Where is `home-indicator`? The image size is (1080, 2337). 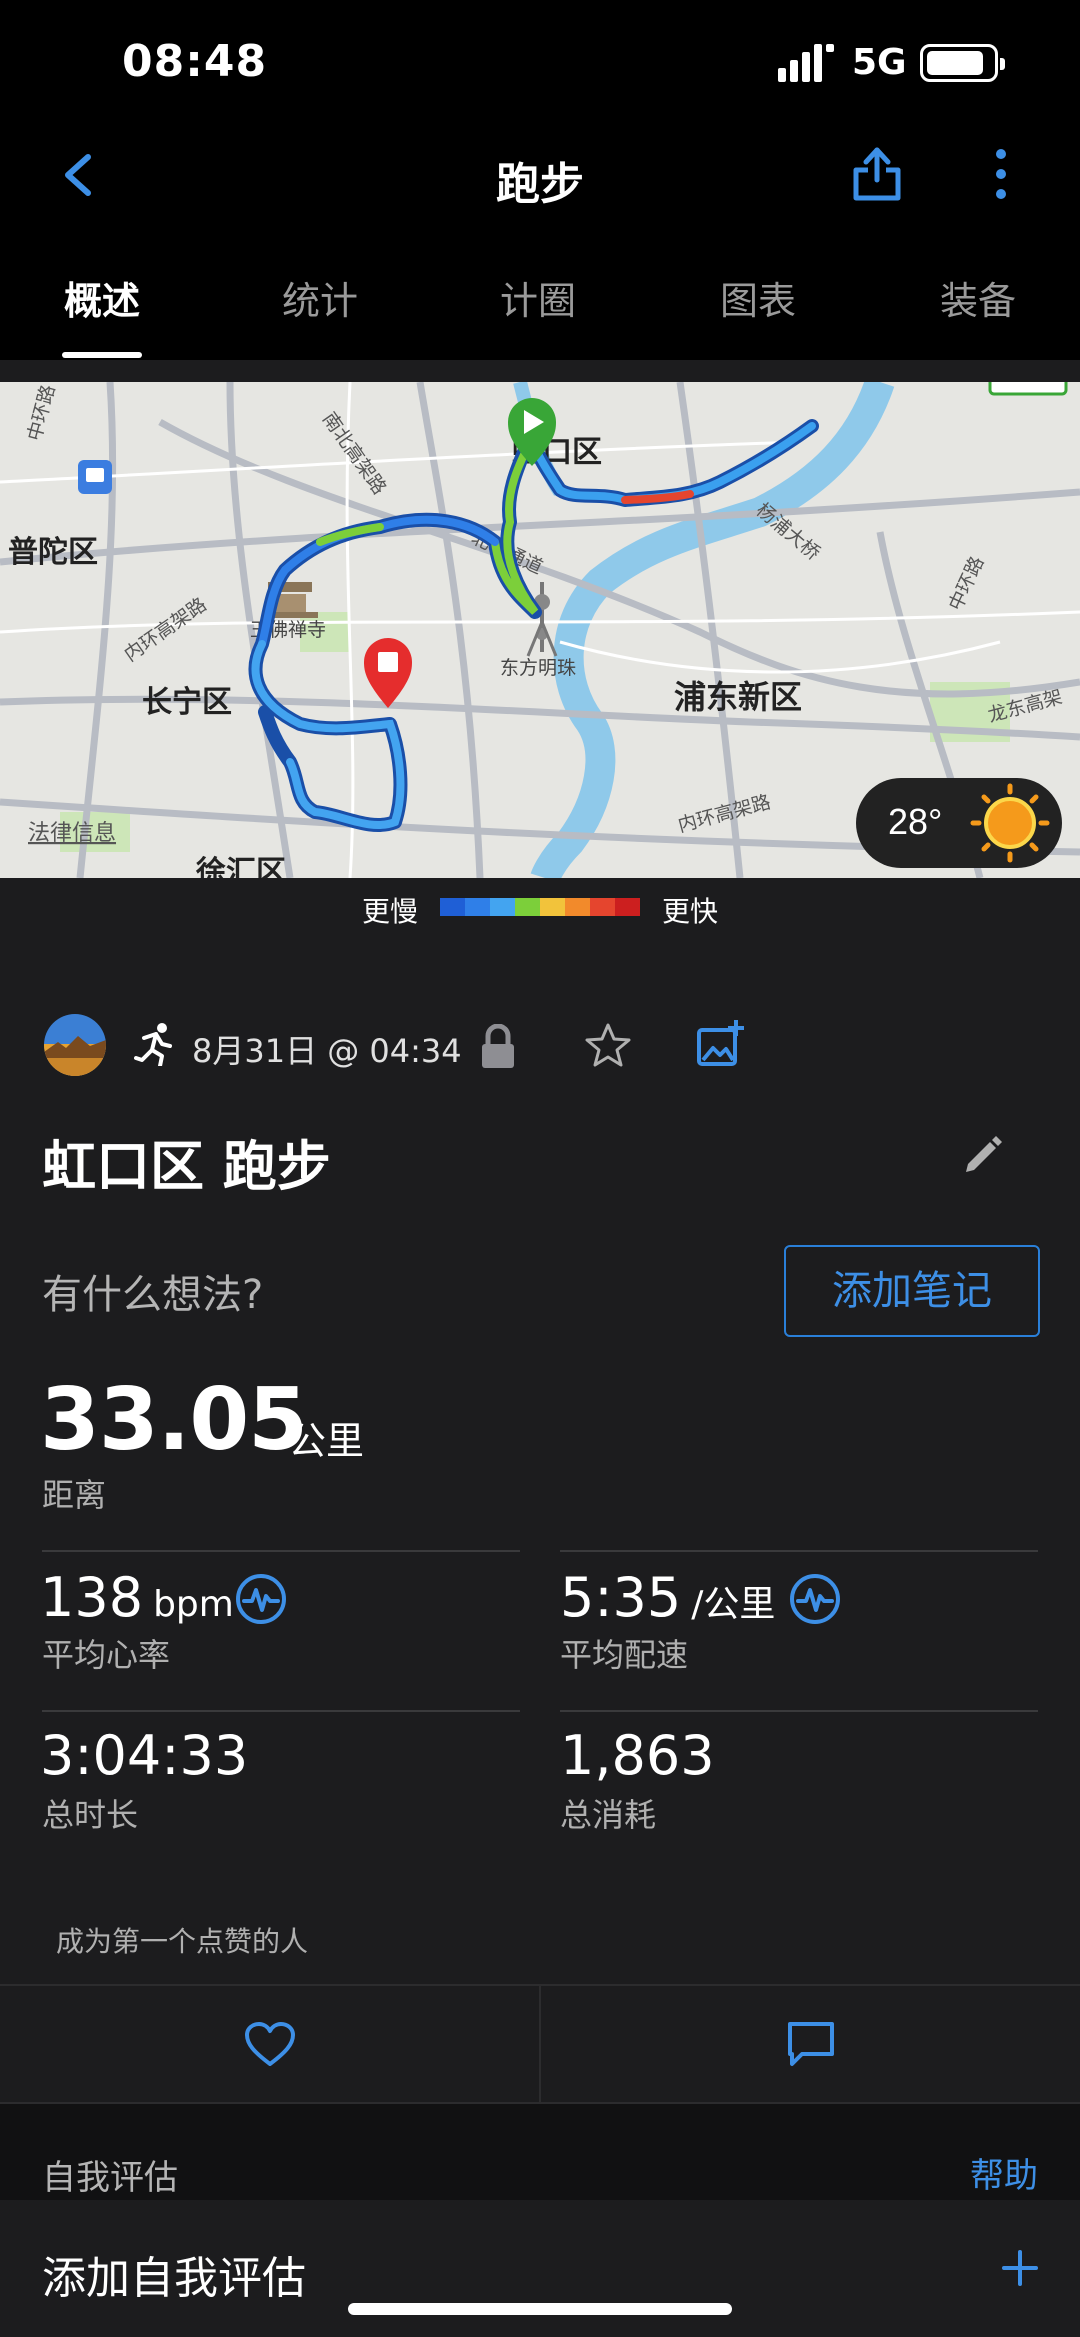 home-indicator is located at coordinates (540, 2309).